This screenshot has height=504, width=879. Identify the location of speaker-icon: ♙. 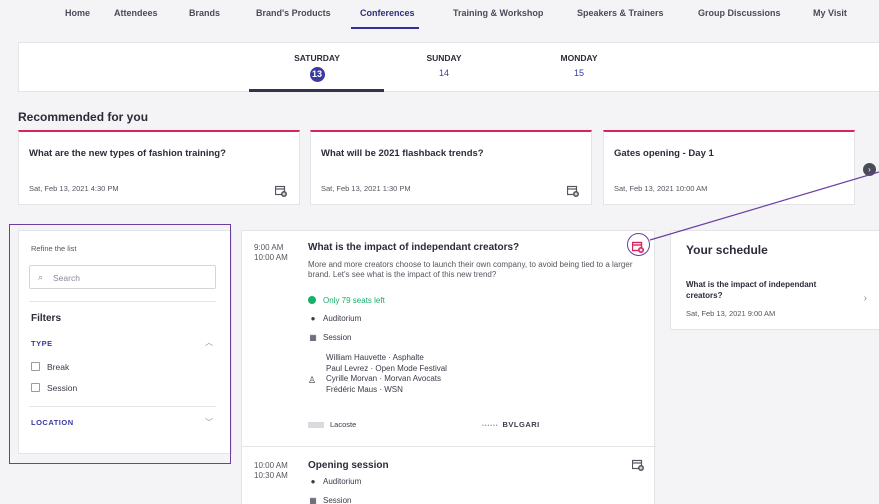
(312, 380).